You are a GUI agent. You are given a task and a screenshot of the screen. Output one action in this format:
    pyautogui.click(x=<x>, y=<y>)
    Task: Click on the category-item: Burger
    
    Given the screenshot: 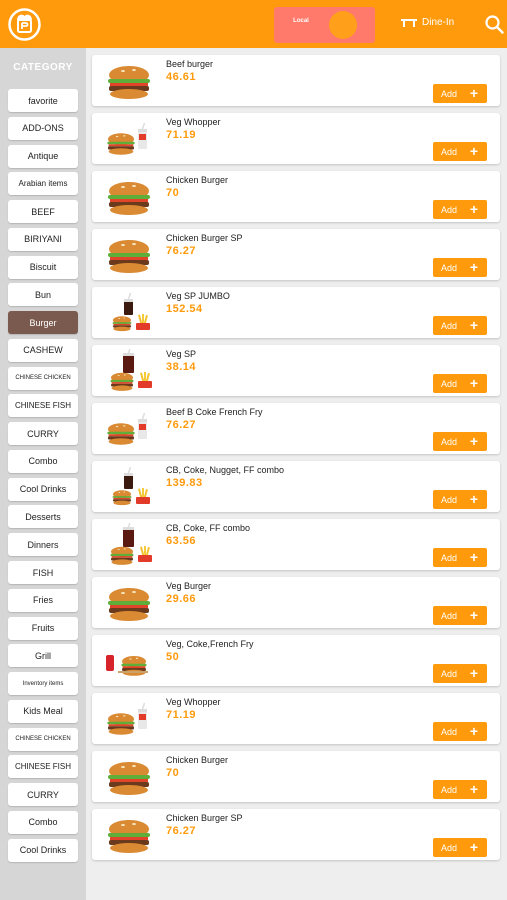 What is the action you would take?
    pyautogui.click(x=43, y=323)
    